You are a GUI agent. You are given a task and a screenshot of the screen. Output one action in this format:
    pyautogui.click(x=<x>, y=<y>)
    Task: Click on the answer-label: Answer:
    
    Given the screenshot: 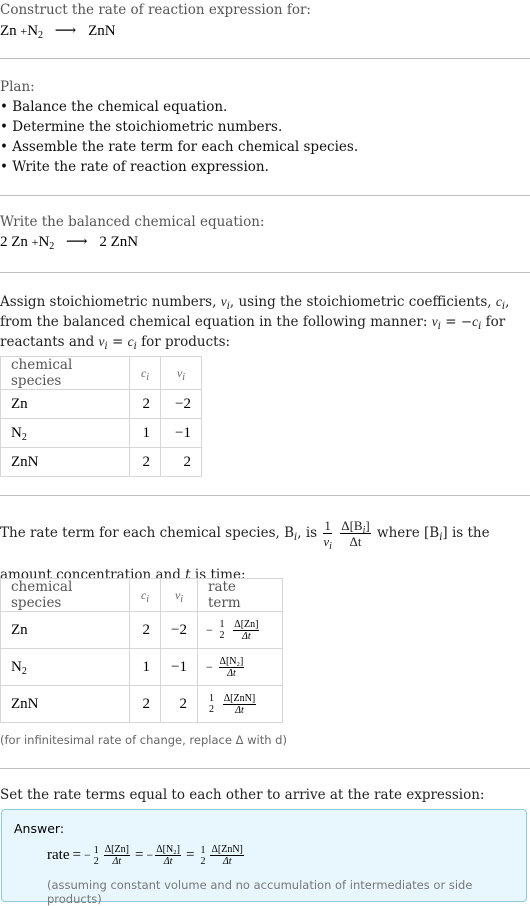 What is the action you would take?
    pyautogui.click(x=39, y=828)
    